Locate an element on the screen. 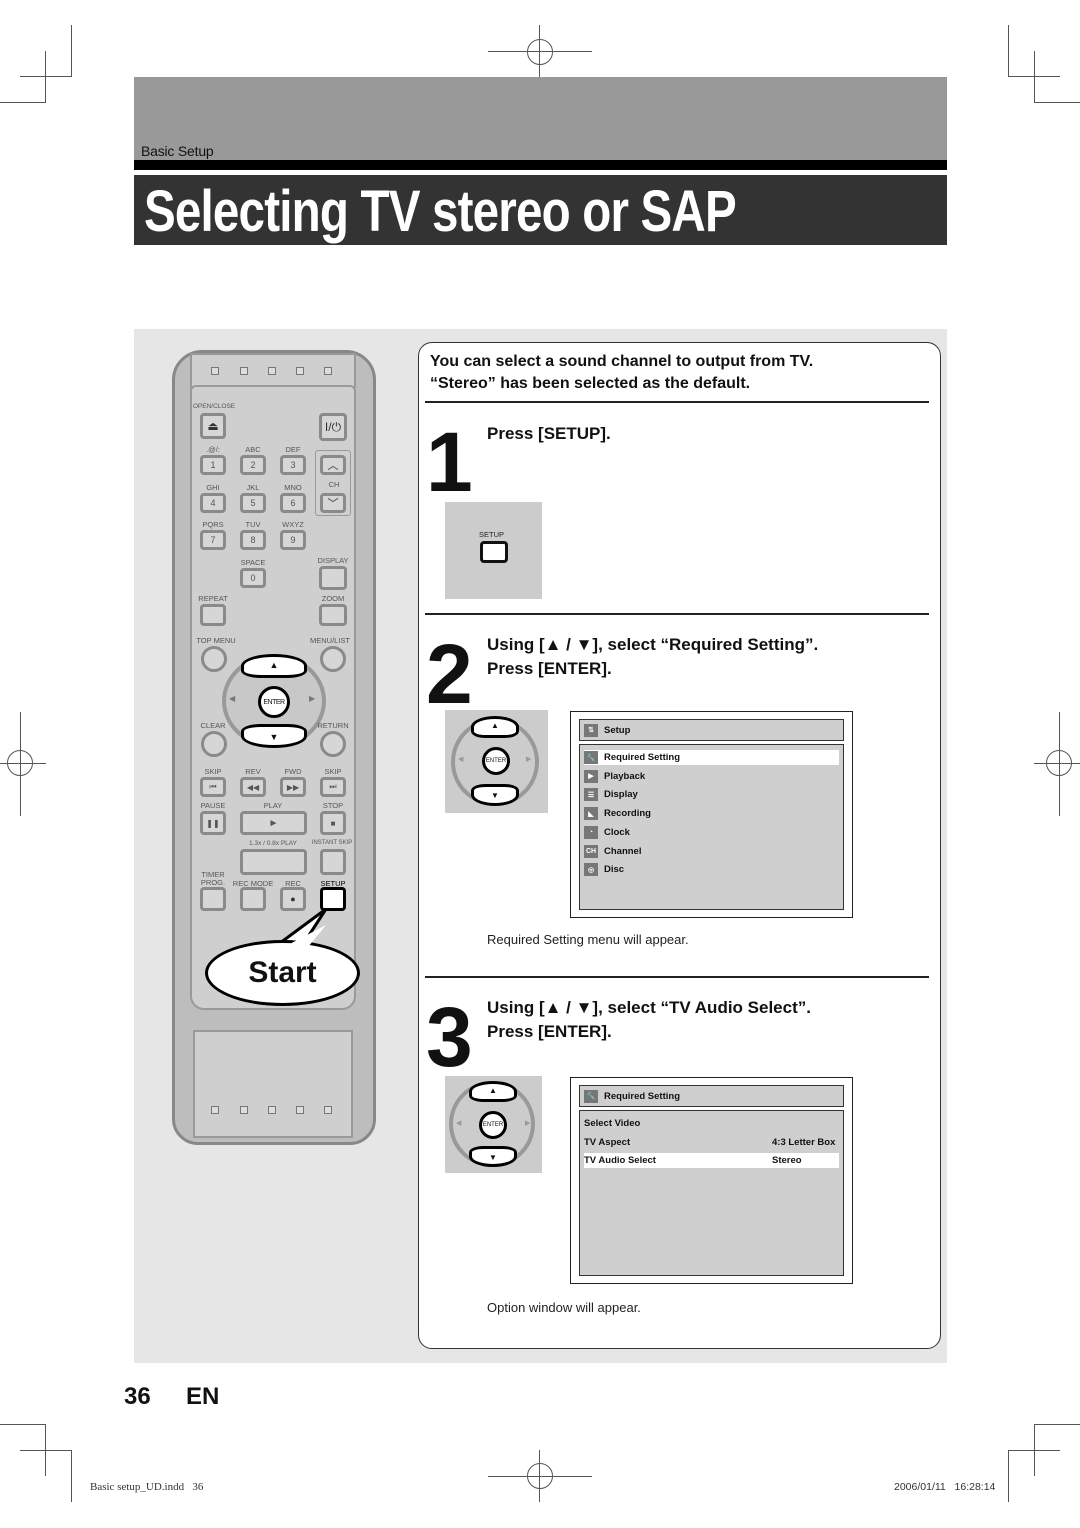 This screenshot has height=1528, width=1080. channel-up-button: ︿ is located at coordinates (333, 465).